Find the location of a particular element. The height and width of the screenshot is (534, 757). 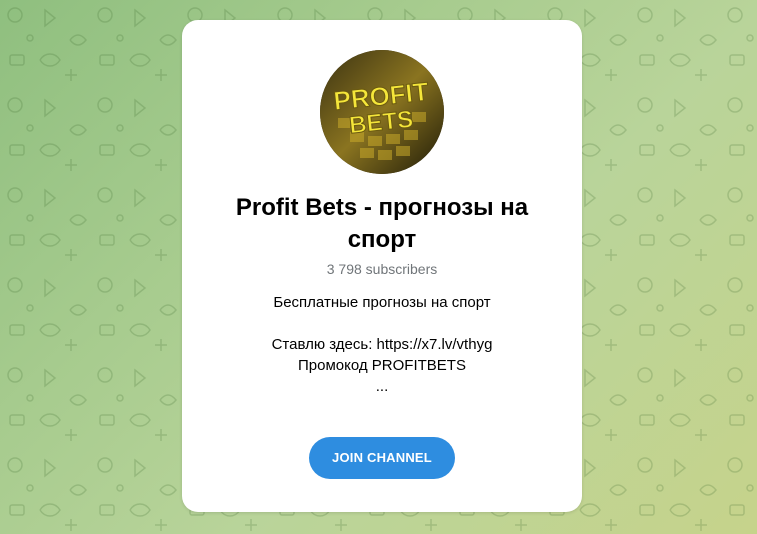

description-line: Промокод PROFITBETS is located at coordinates (382, 365).